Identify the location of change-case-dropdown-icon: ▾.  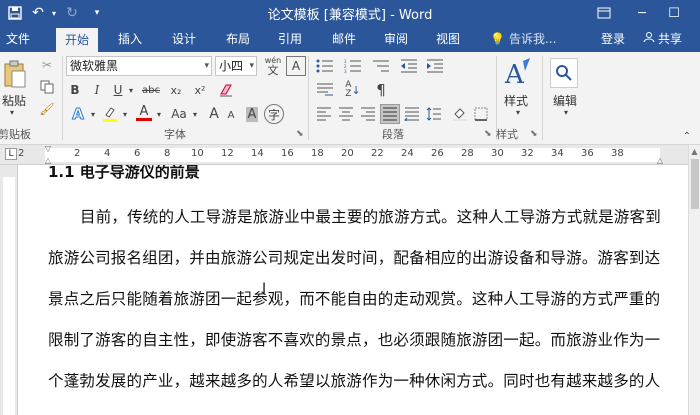
(195, 114).